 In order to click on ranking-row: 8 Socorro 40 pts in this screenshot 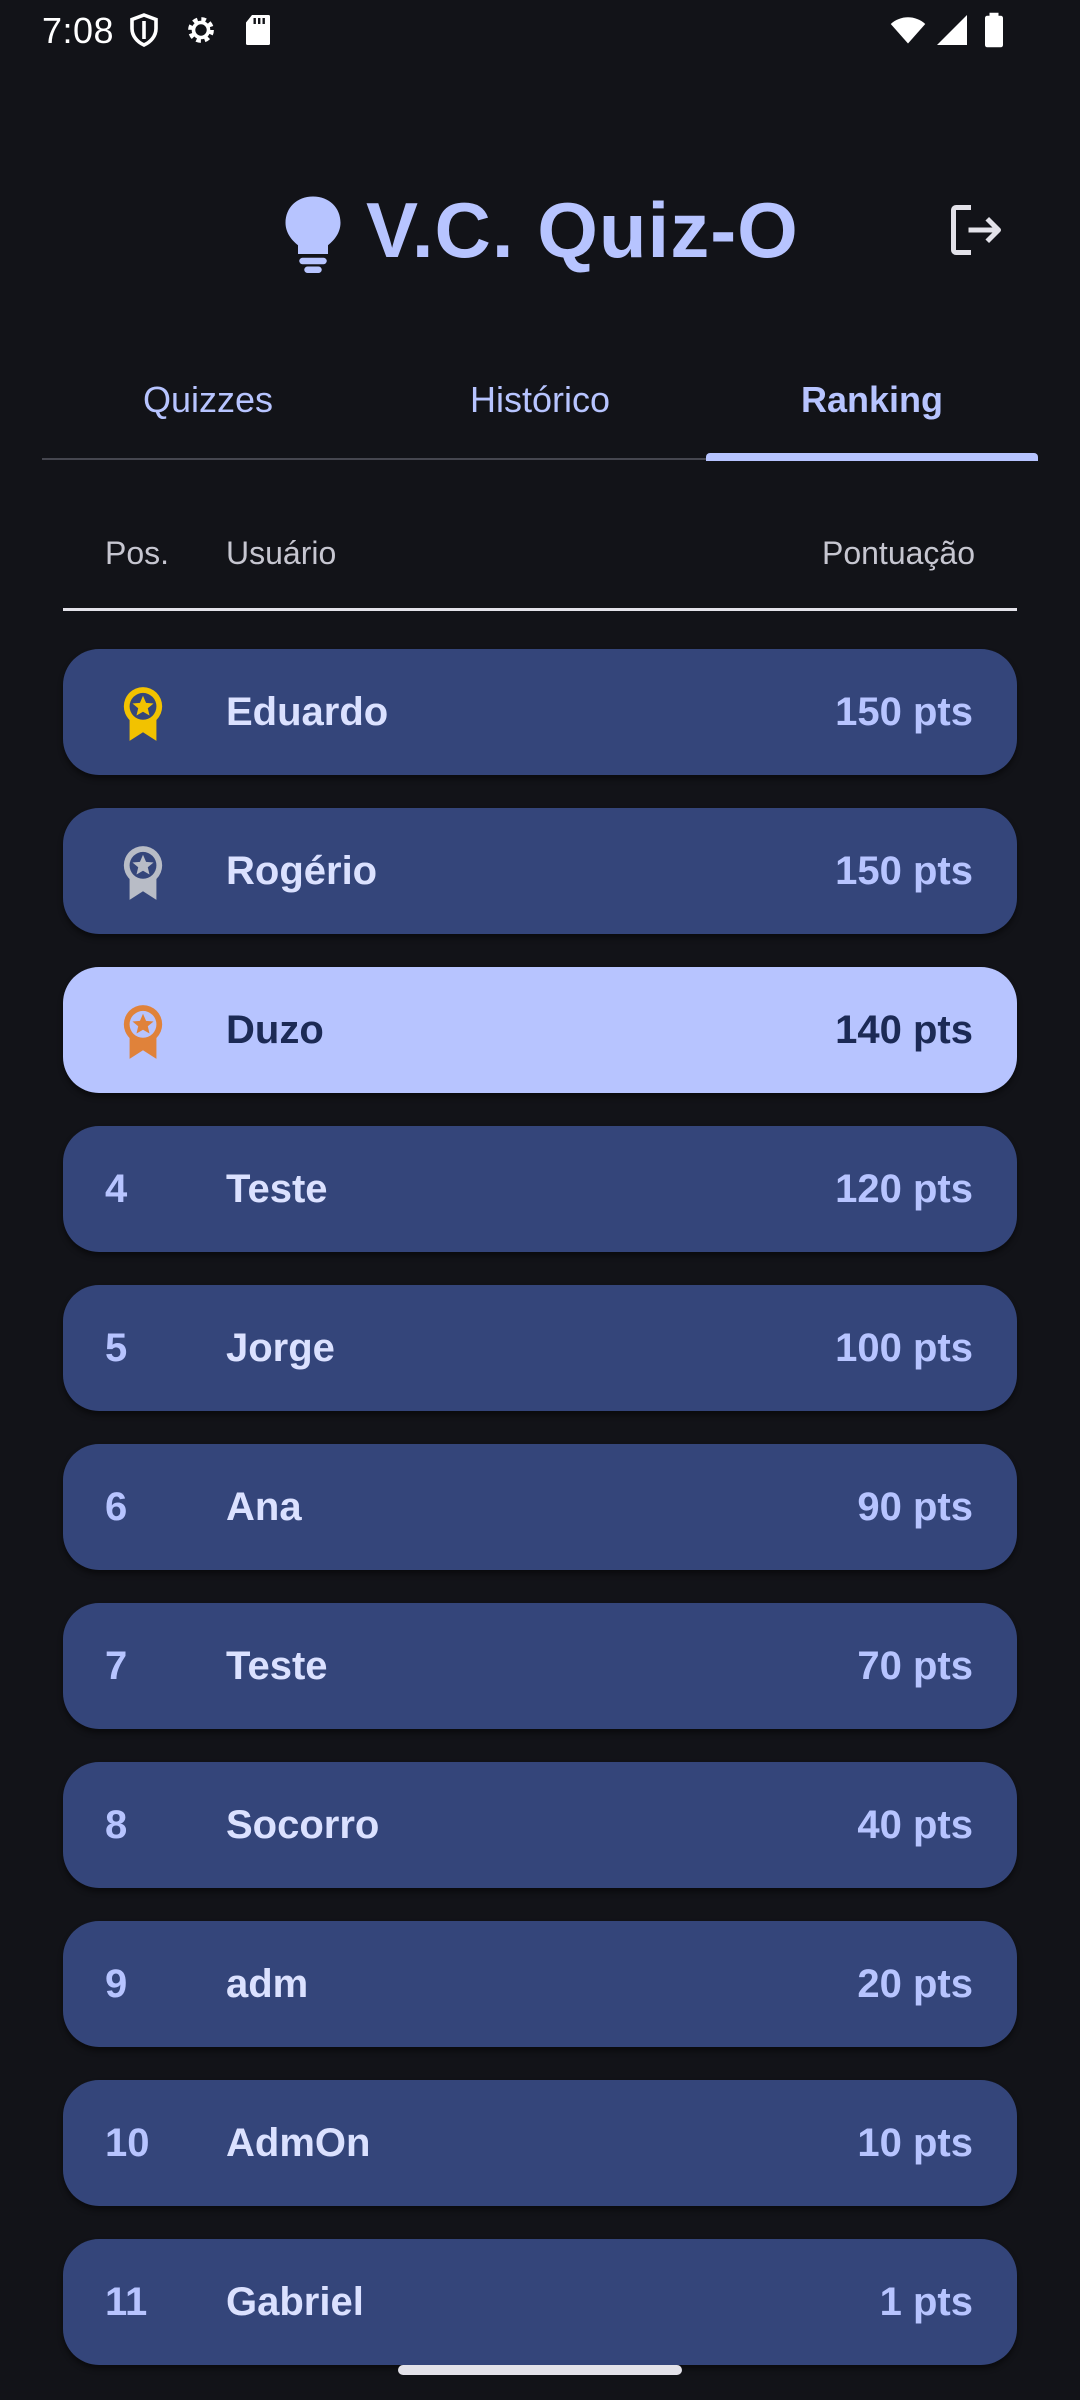, I will do `click(540, 1825)`.